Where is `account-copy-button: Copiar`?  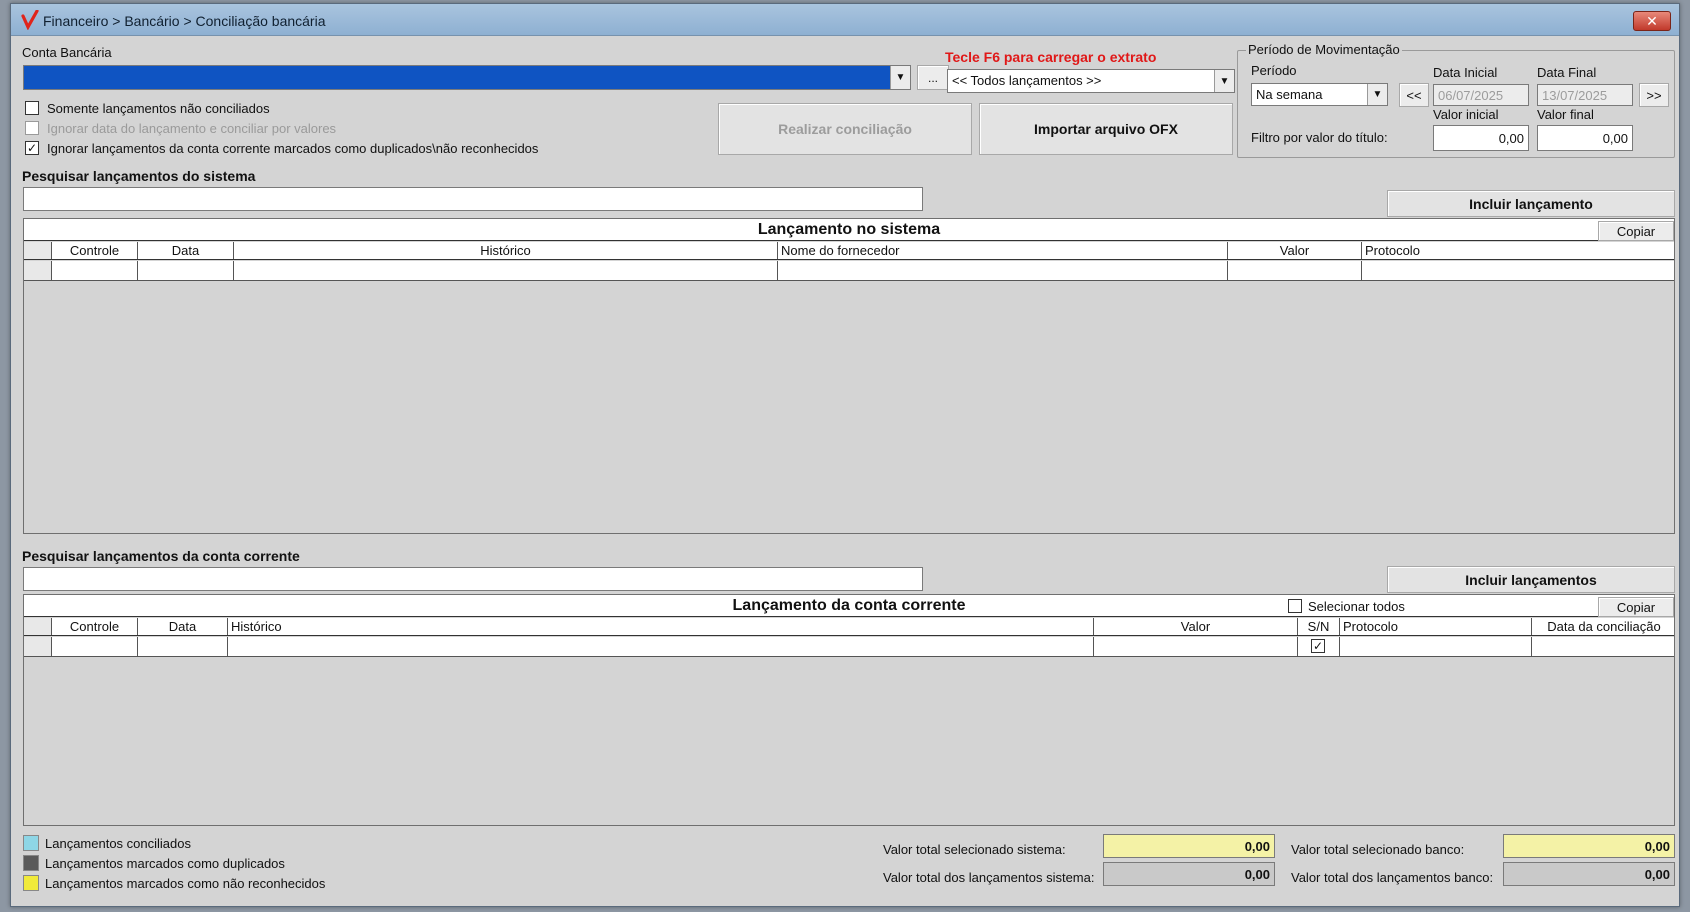 account-copy-button: Copiar is located at coordinates (1636, 607).